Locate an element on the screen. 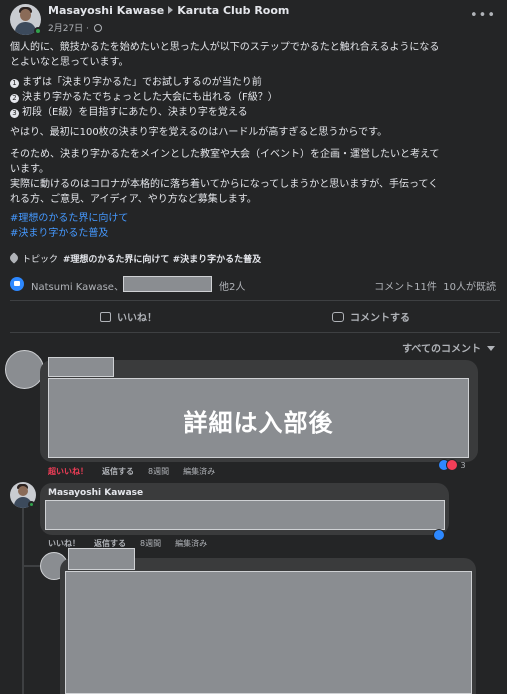 The width and height of the screenshot is (507, 694). love-icon is located at coordinates (452, 465).